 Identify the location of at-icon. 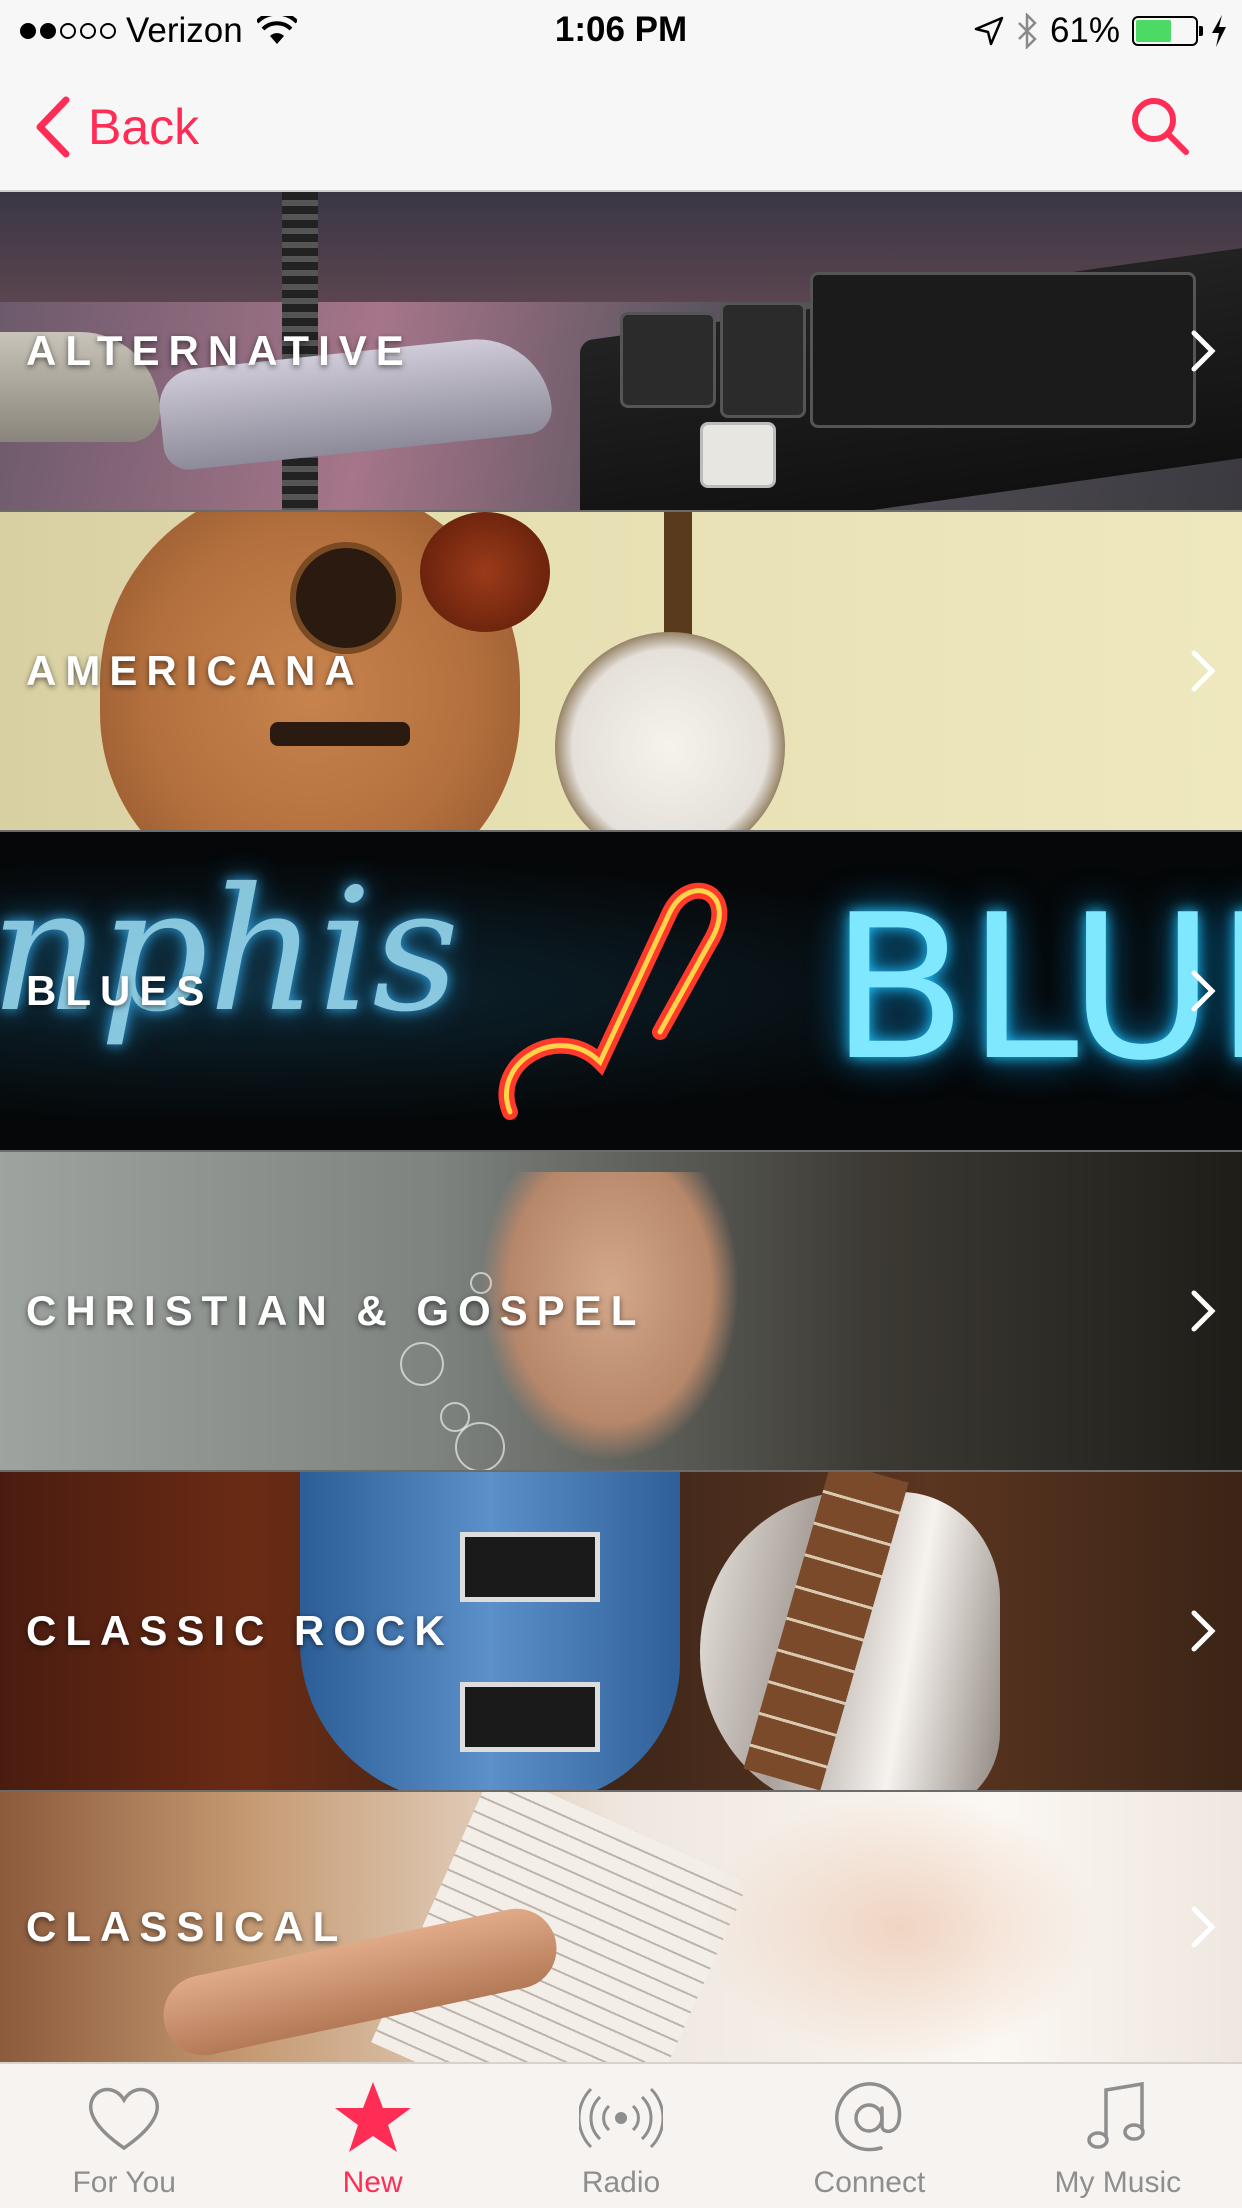
(868, 2117).